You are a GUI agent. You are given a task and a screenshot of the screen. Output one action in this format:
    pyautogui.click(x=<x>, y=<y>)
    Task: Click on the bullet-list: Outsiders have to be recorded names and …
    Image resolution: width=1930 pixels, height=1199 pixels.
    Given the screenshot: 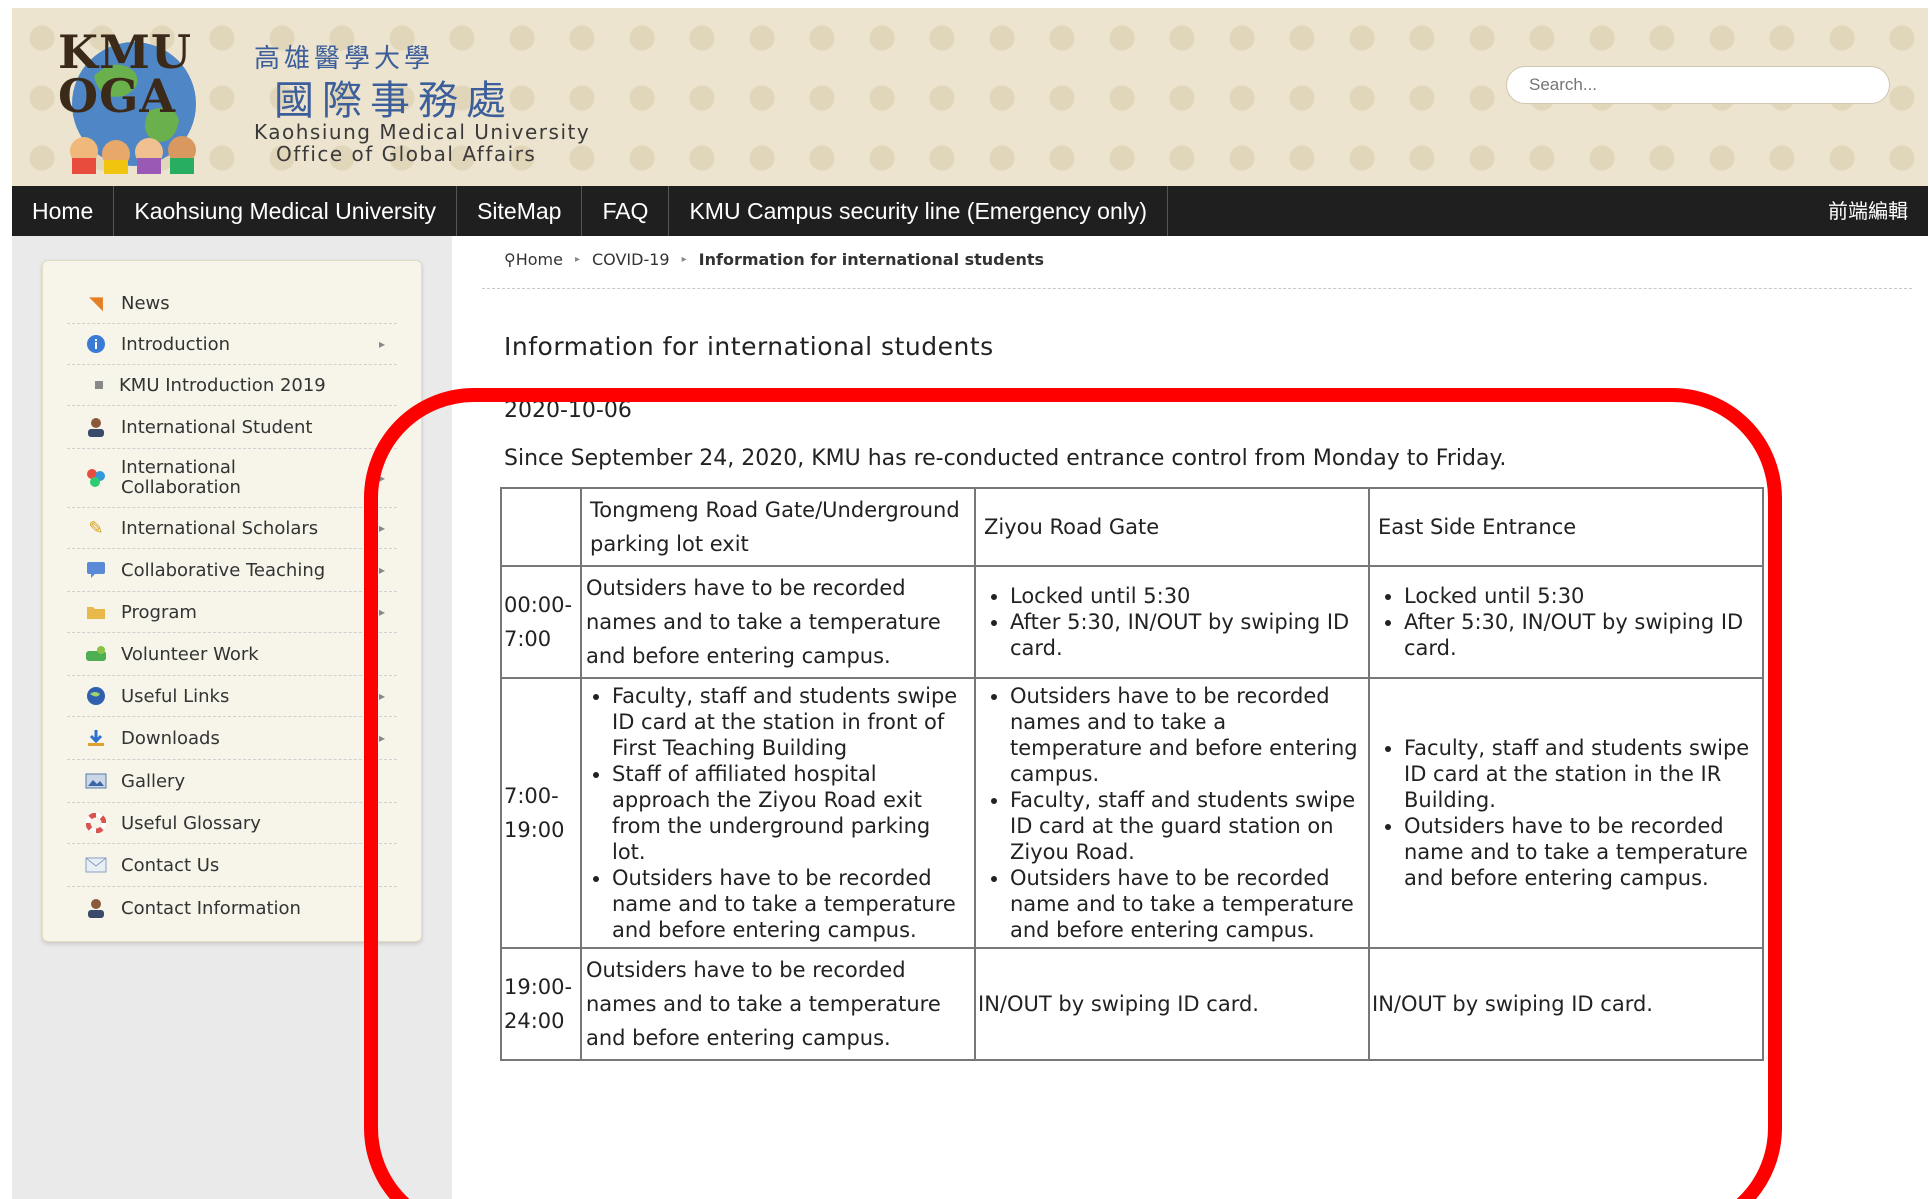 What is the action you would take?
    pyautogui.click(x=1174, y=813)
    